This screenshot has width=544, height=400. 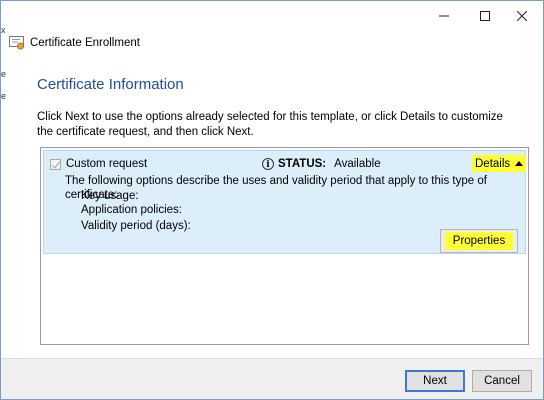 I want to click on footer-bar: Next Cancel, so click(x=272, y=379).